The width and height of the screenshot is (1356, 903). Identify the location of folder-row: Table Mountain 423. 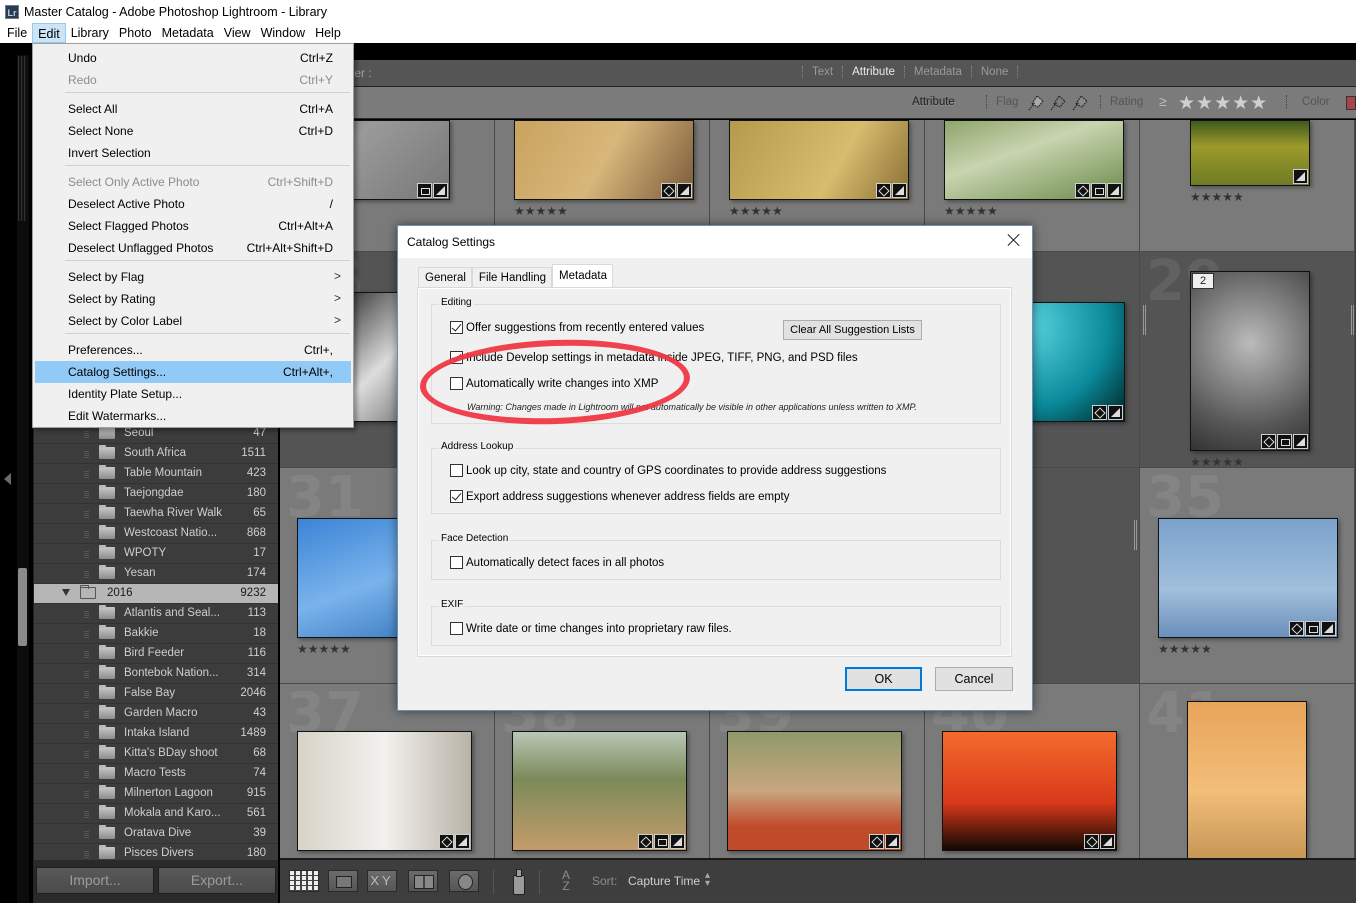
(156, 474).